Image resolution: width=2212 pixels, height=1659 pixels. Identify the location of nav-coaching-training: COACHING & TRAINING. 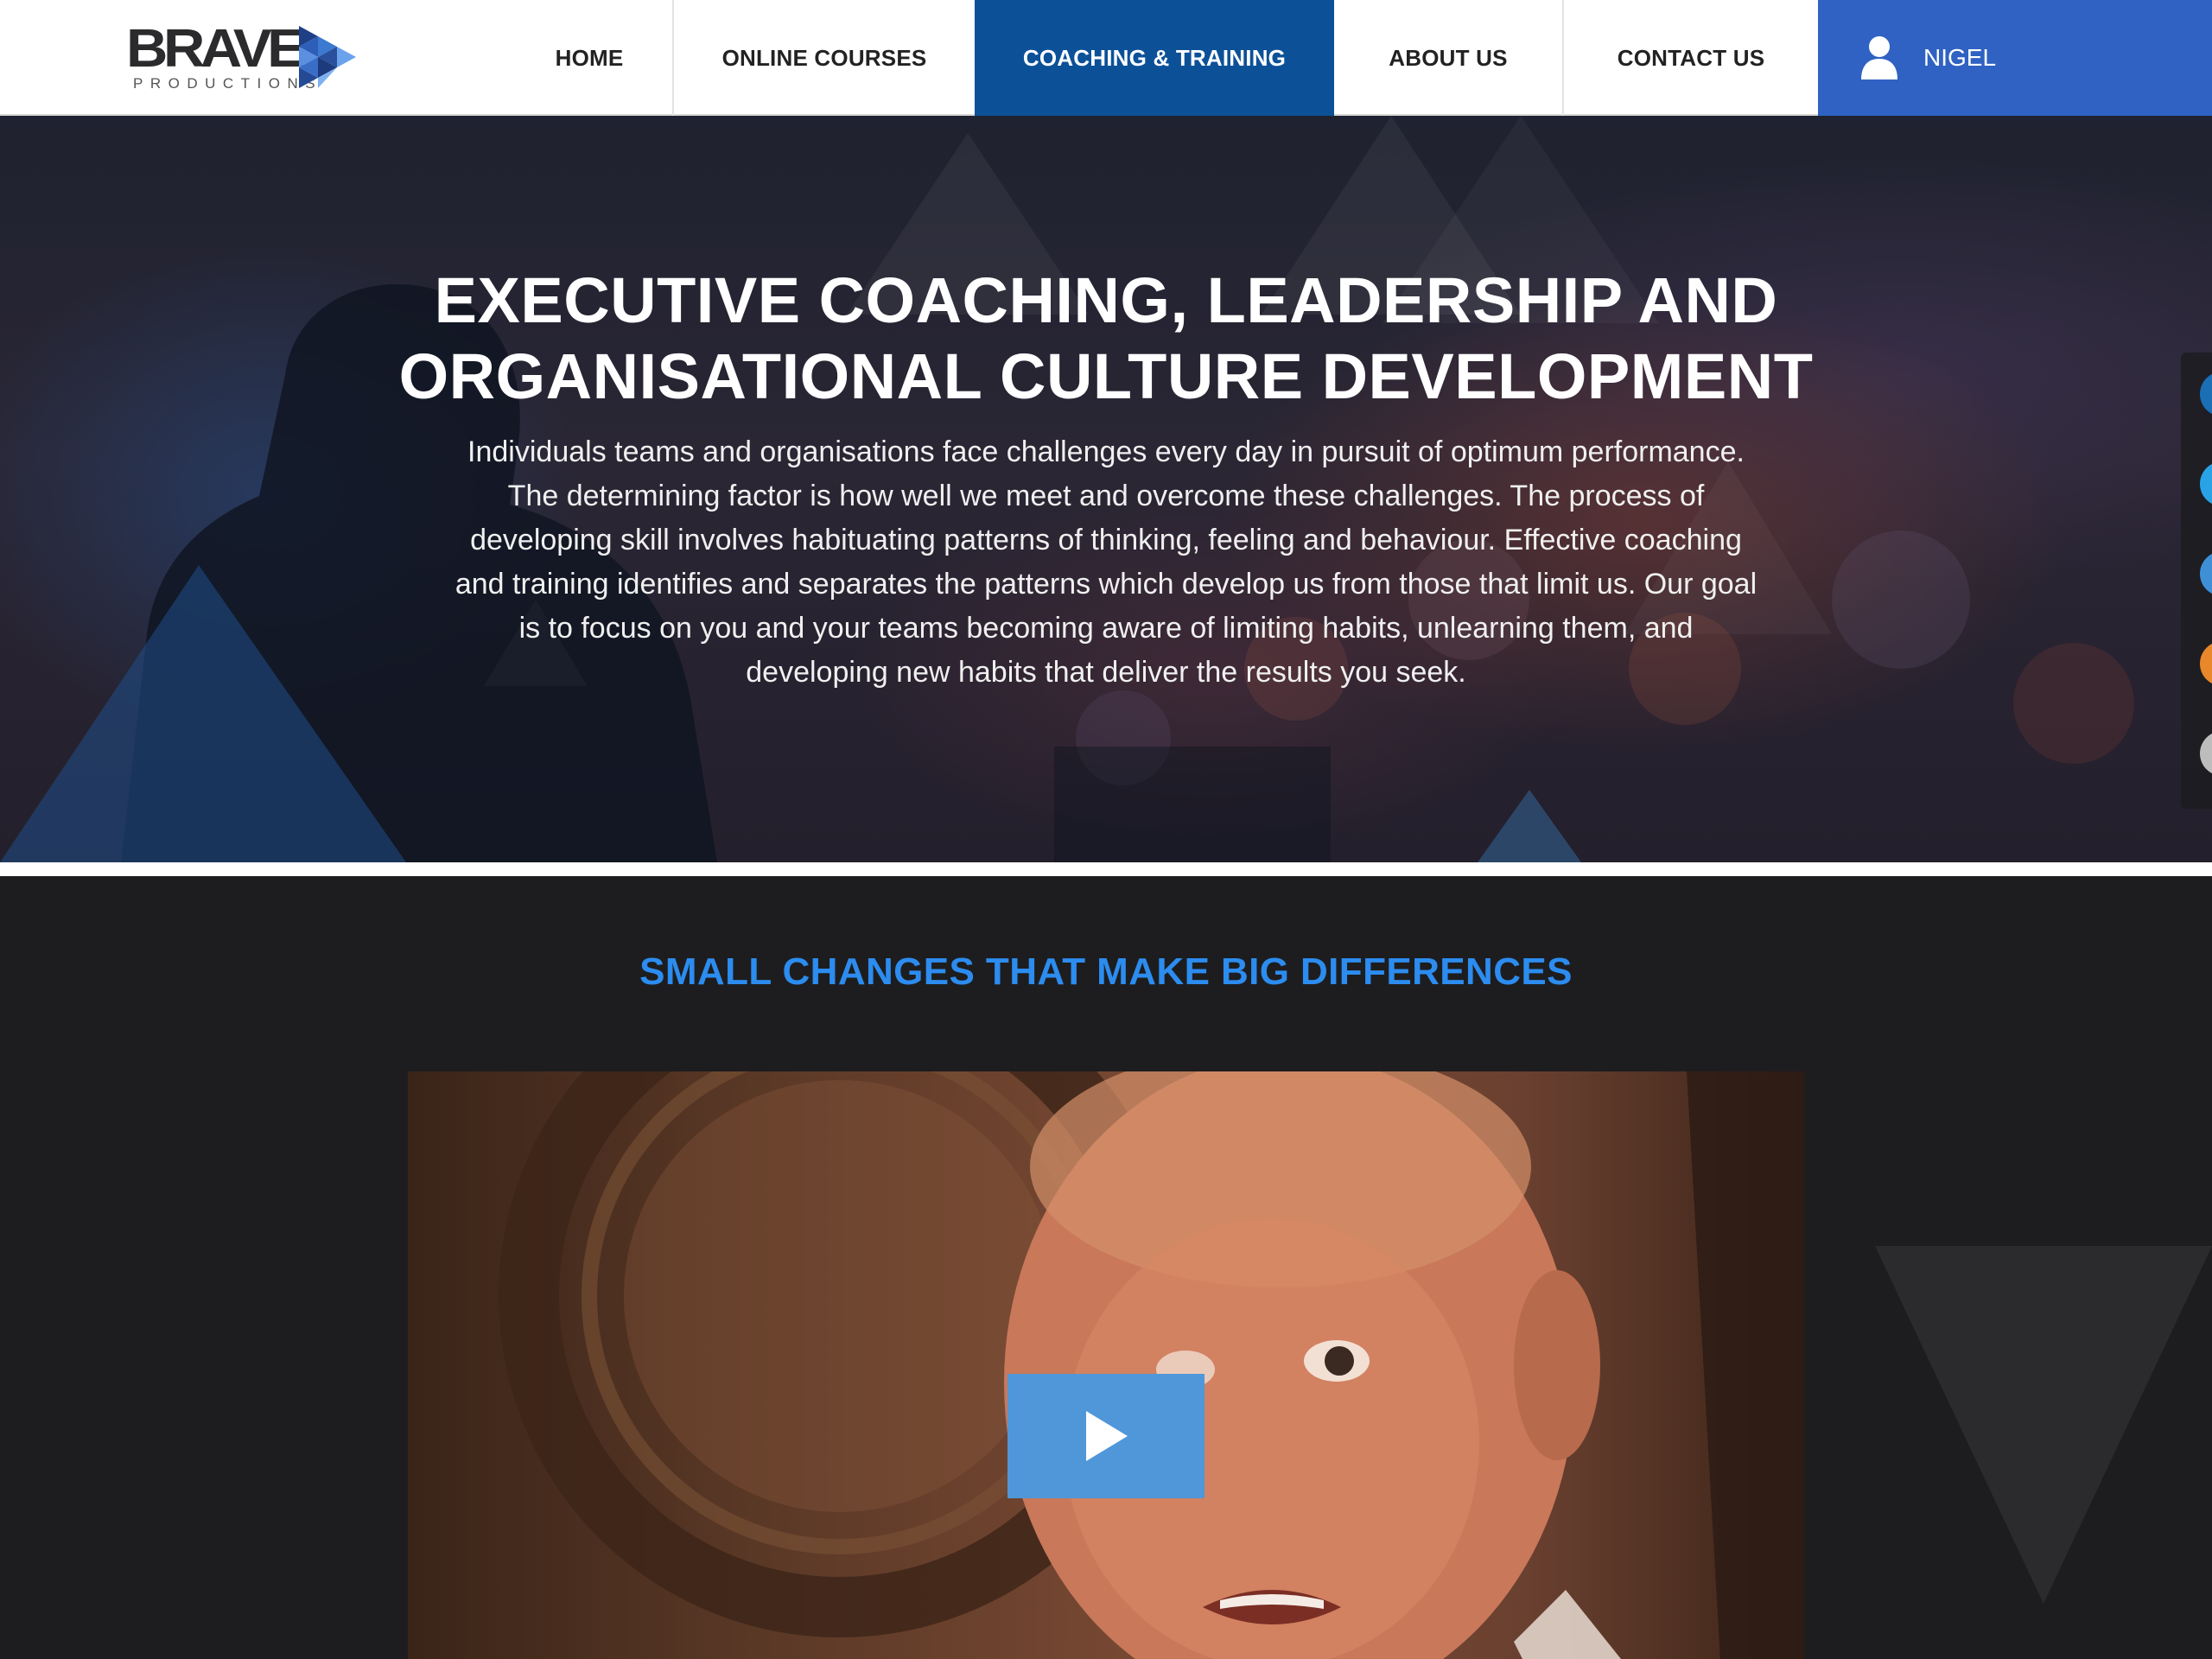
(1154, 64).